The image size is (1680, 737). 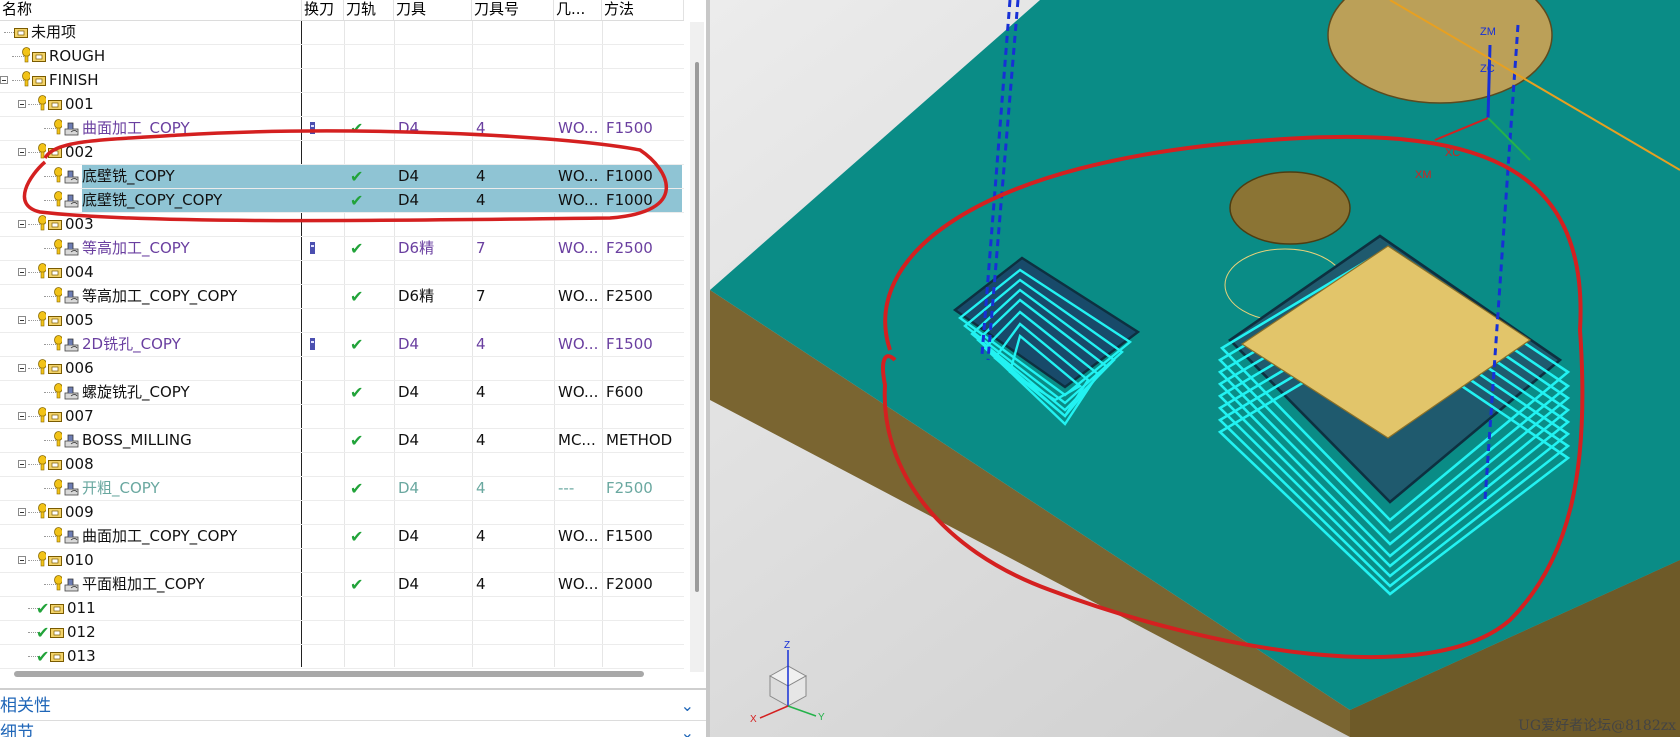 I want to click on forum-watermark: UG爱好者论坛@8182zx, so click(x=1597, y=726).